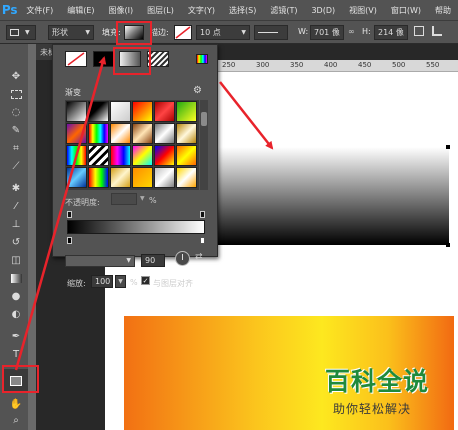 Image resolution: width=458 pixels, height=430 pixels. Describe the element at coordinates (21, 32) in the screenshot. I see `tool-preset-picker: ▼` at that location.